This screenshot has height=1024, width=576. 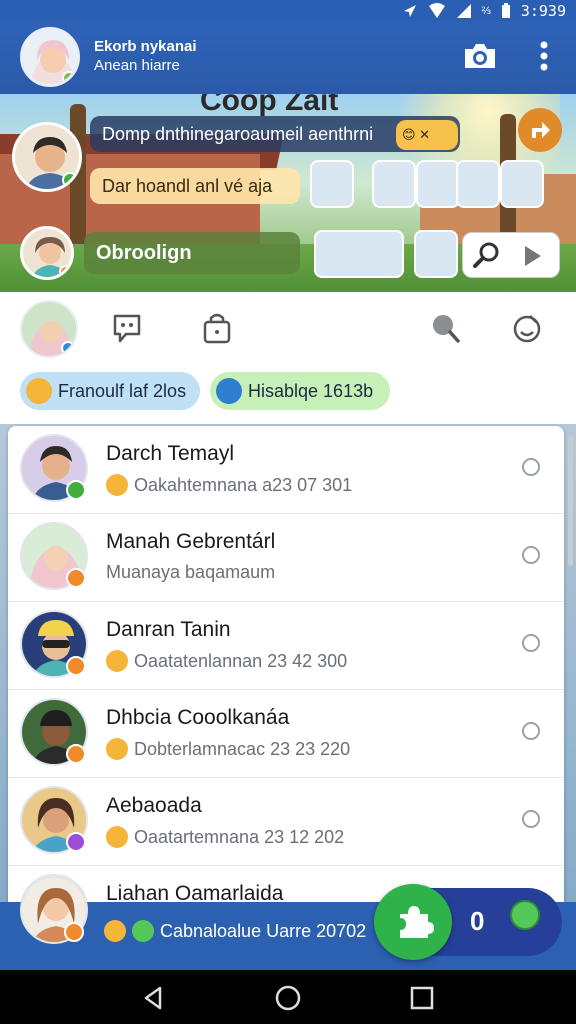 What do you see at coordinates (525, 915) in the screenshot?
I see `emoji-icon` at bounding box center [525, 915].